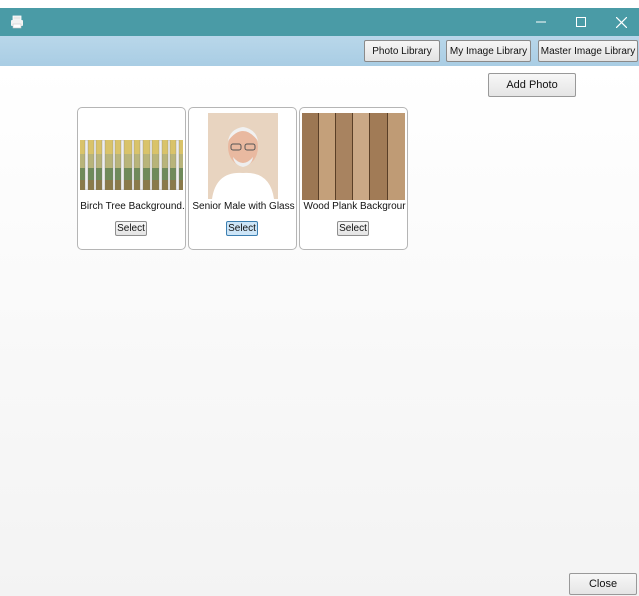  What do you see at coordinates (354, 206) in the screenshot?
I see `card-label: Wood Plank Backgrour` at bounding box center [354, 206].